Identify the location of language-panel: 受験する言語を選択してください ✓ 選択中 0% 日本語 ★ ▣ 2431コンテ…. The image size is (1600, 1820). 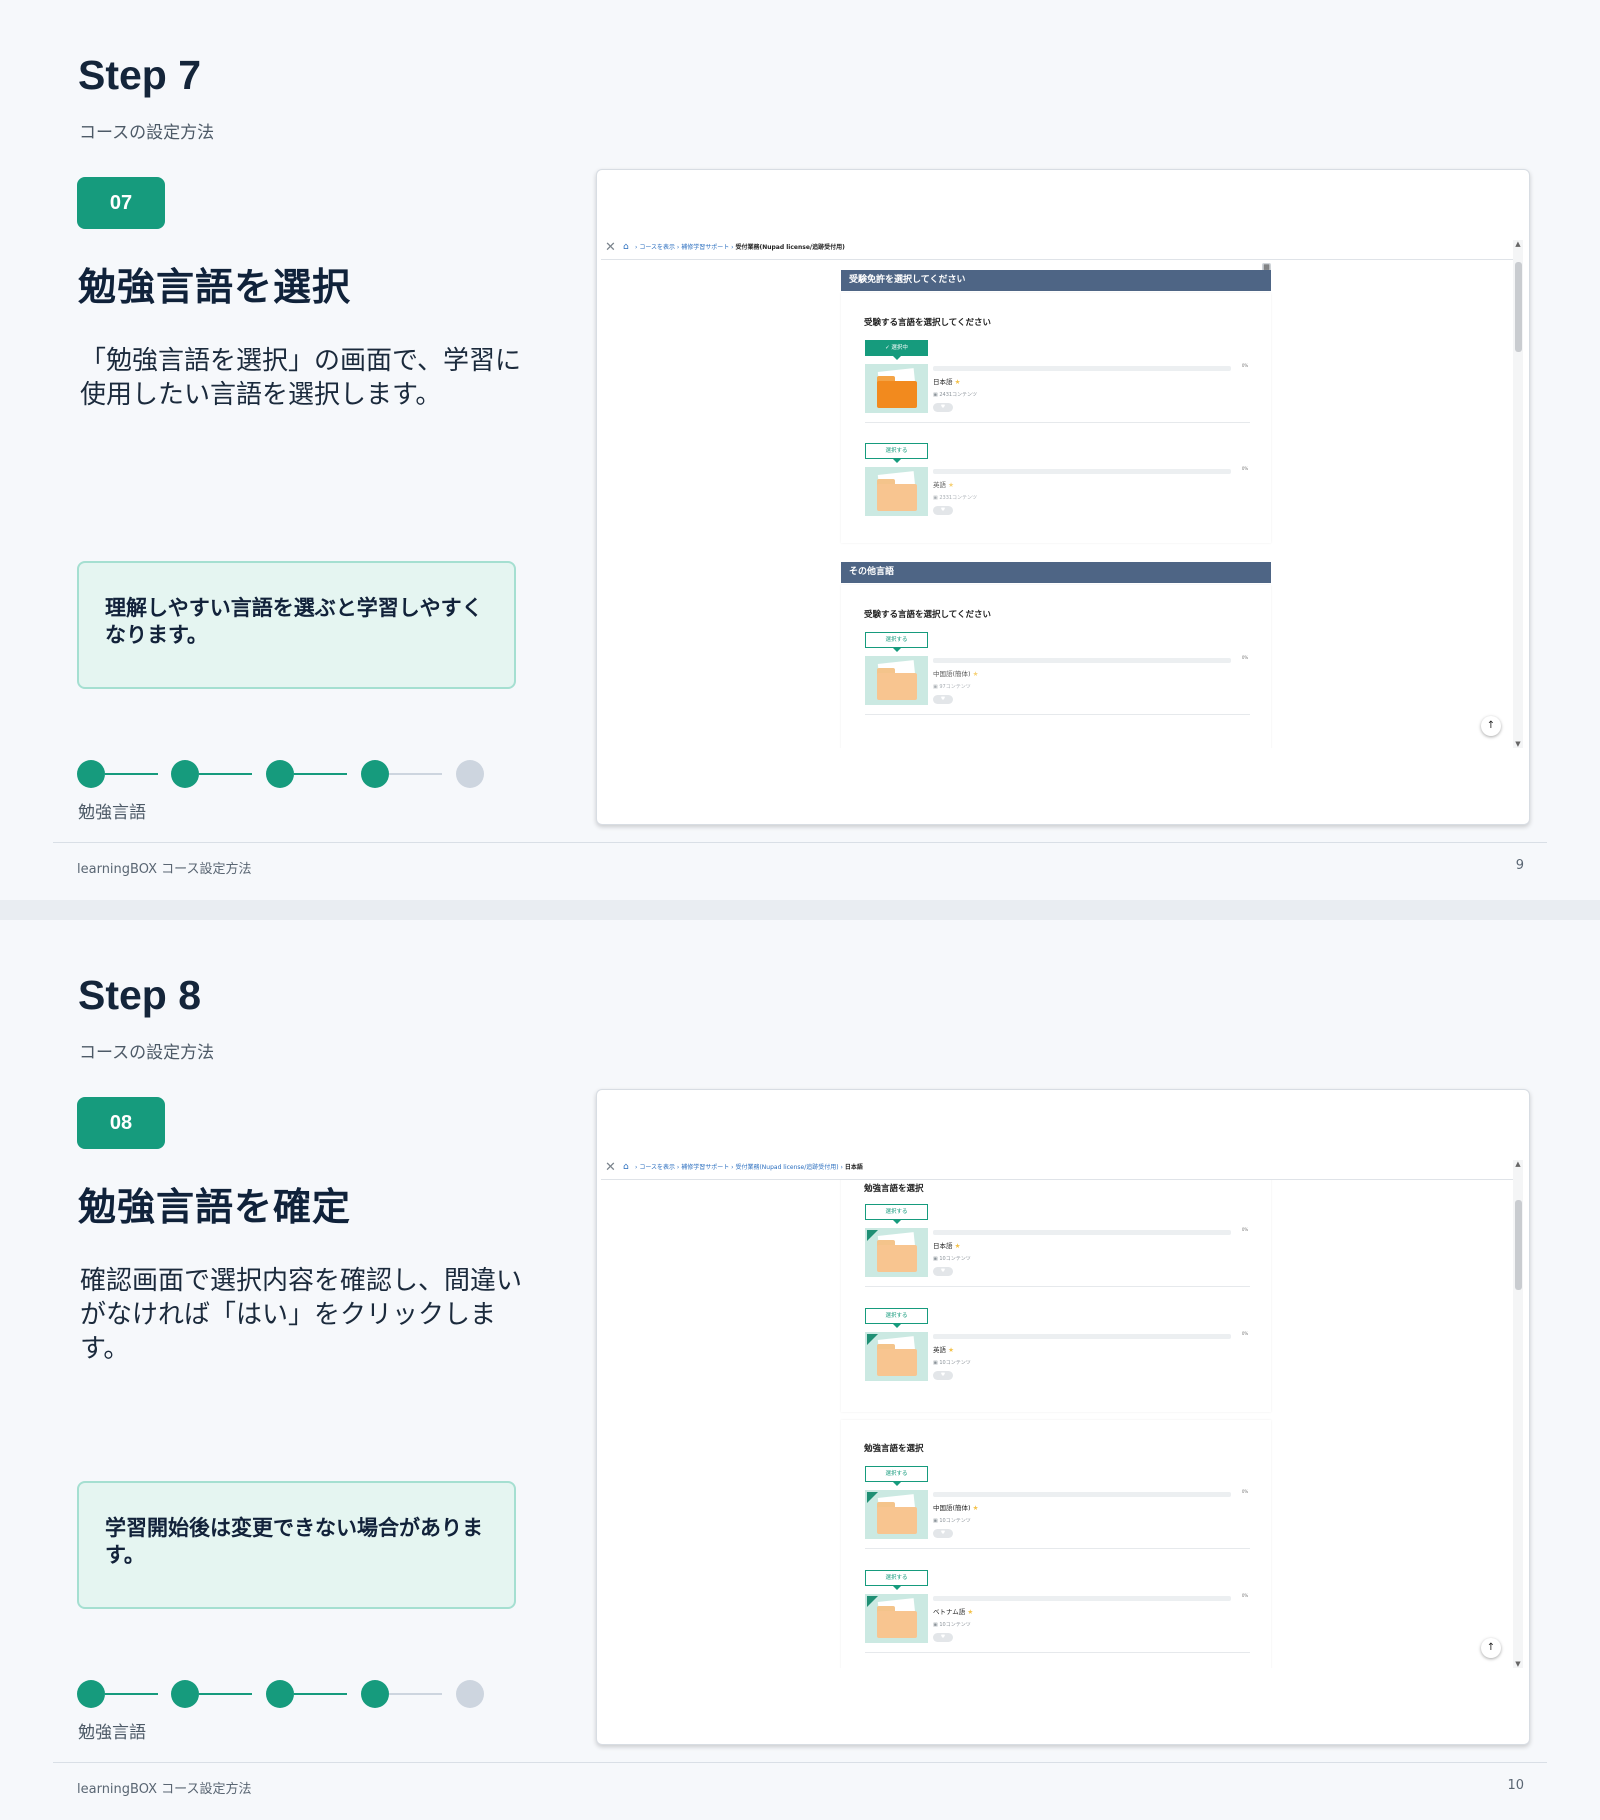
(1056, 418).